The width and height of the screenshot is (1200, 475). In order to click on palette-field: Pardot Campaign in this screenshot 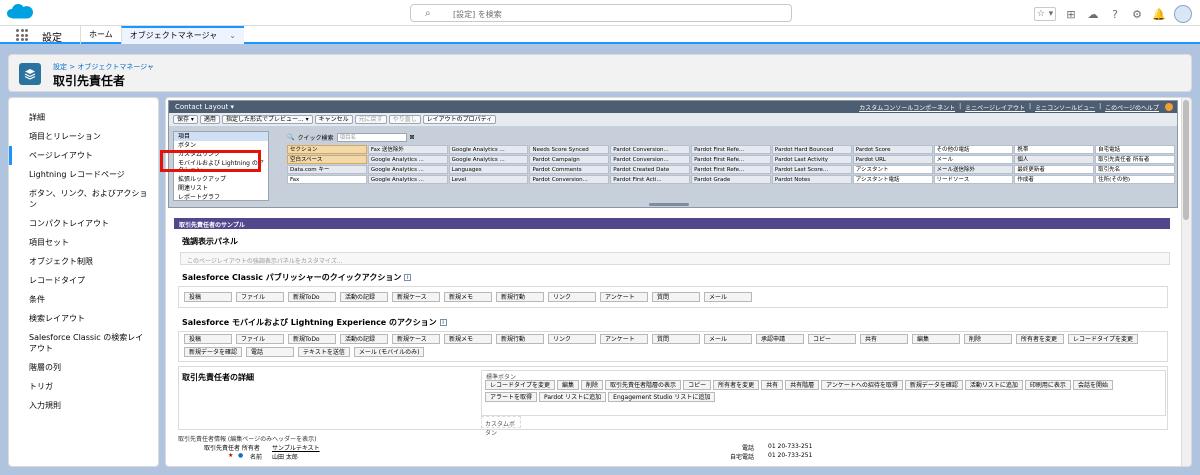, I will do `click(569, 159)`.